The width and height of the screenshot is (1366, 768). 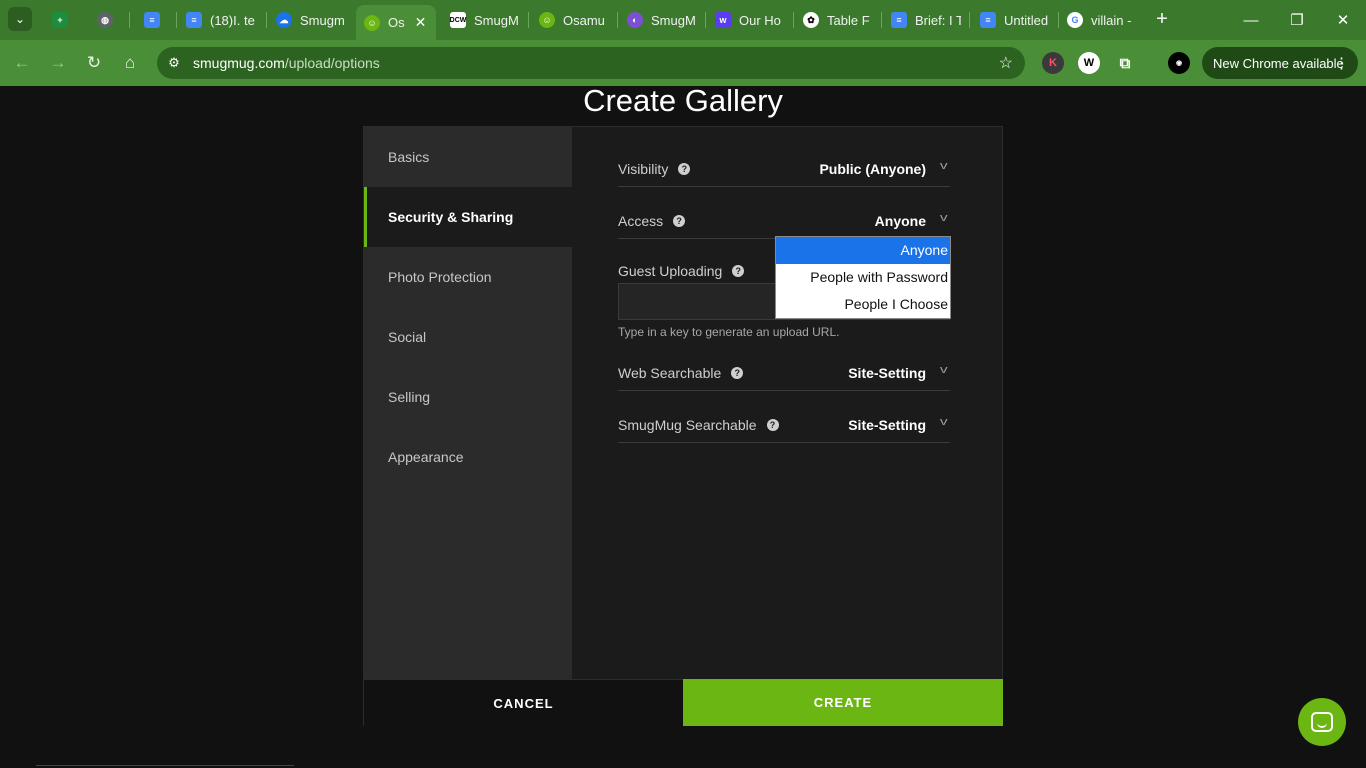 What do you see at coordinates (670, 373) in the screenshot?
I see `web-searchable-label-text: Web Searchable` at bounding box center [670, 373].